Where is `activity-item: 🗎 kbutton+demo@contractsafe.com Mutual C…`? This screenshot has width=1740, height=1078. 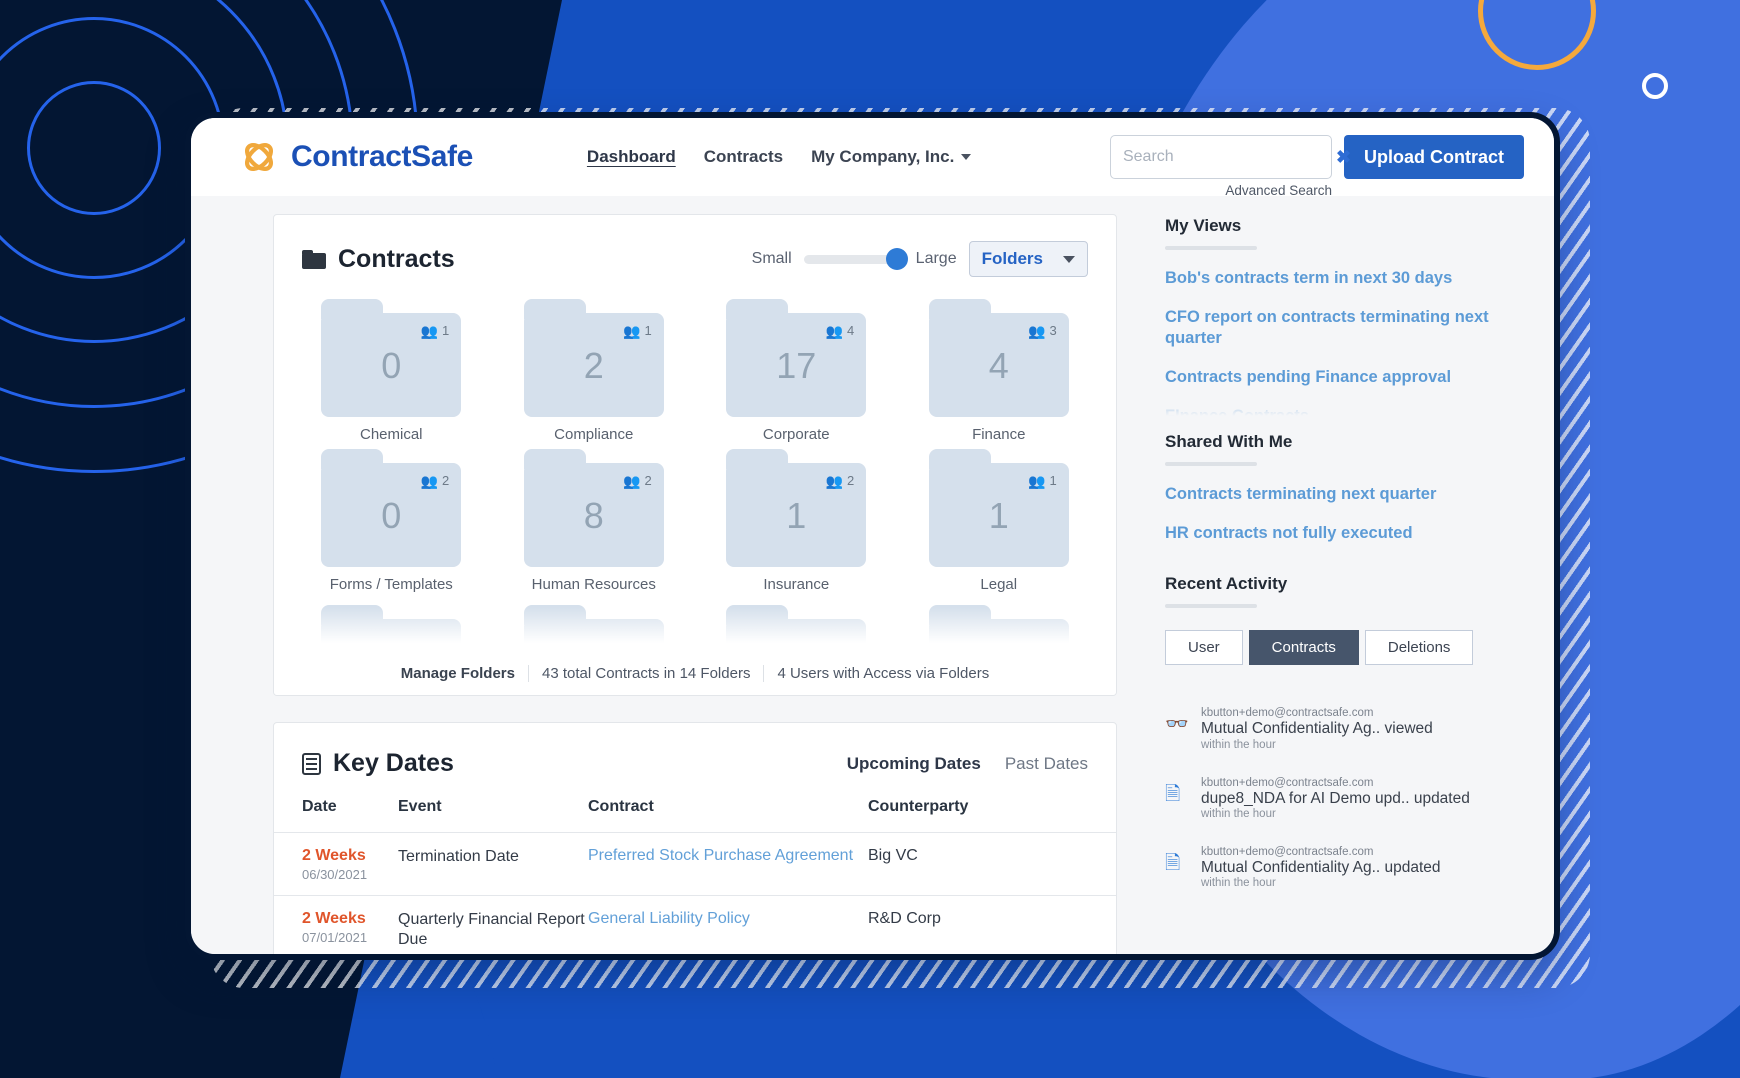
activity-item: 🗎 kbutton+demo@contractsafe.com Mutual C… is located at coordinates (1346, 867).